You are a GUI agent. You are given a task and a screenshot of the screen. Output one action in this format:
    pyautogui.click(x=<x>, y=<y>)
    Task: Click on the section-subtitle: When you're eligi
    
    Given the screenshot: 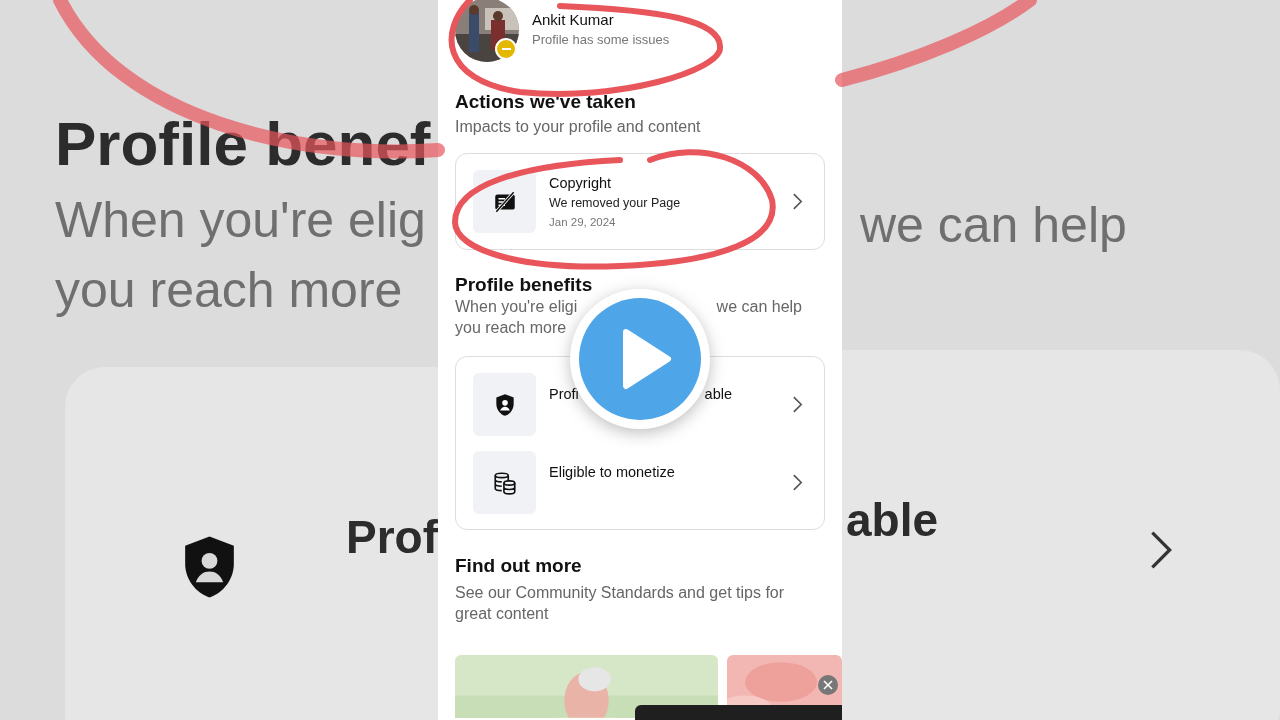 What is the action you would take?
    pyautogui.click(x=516, y=307)
    